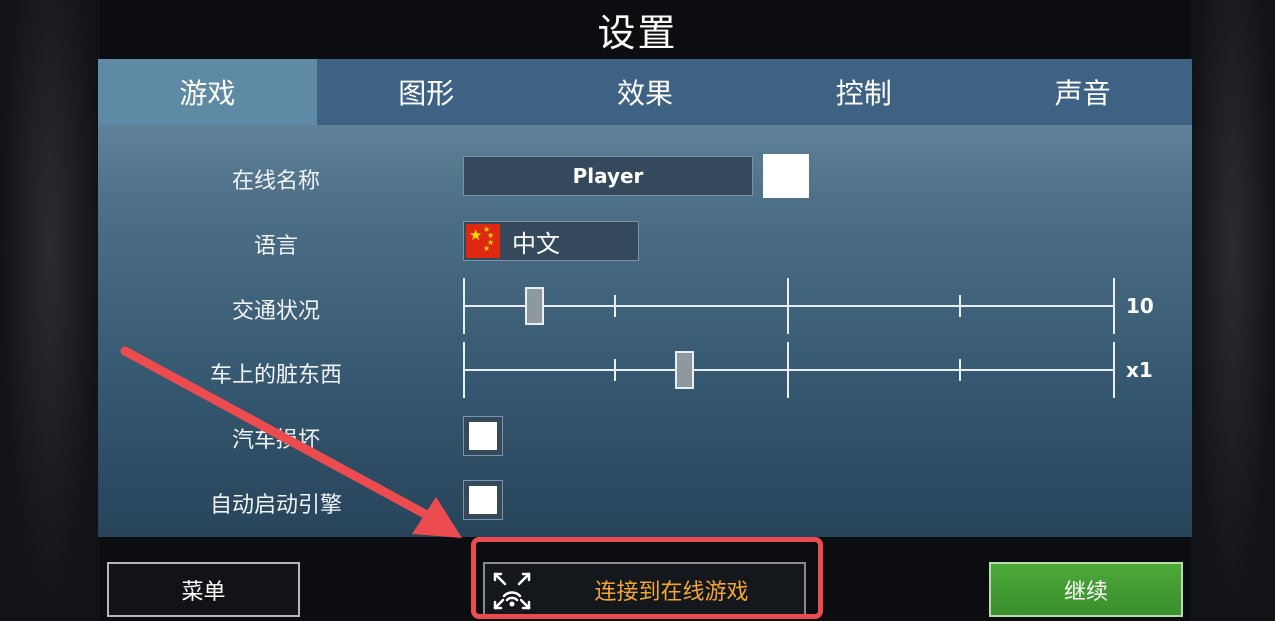 The width and height of the screenshot is (1275, 621). I want to click on connect-online-label: 连接到在线游戏, so click(671, 592).